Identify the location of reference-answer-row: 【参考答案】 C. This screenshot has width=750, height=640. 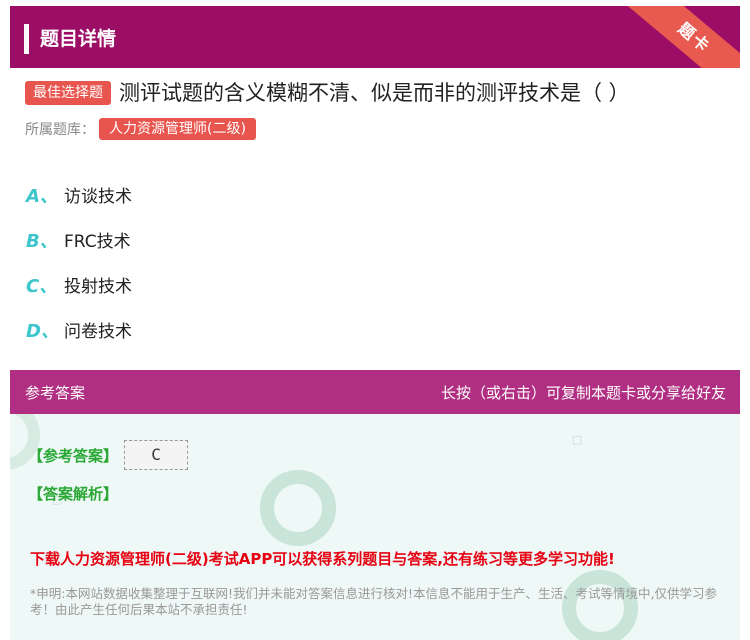
(108, 455).